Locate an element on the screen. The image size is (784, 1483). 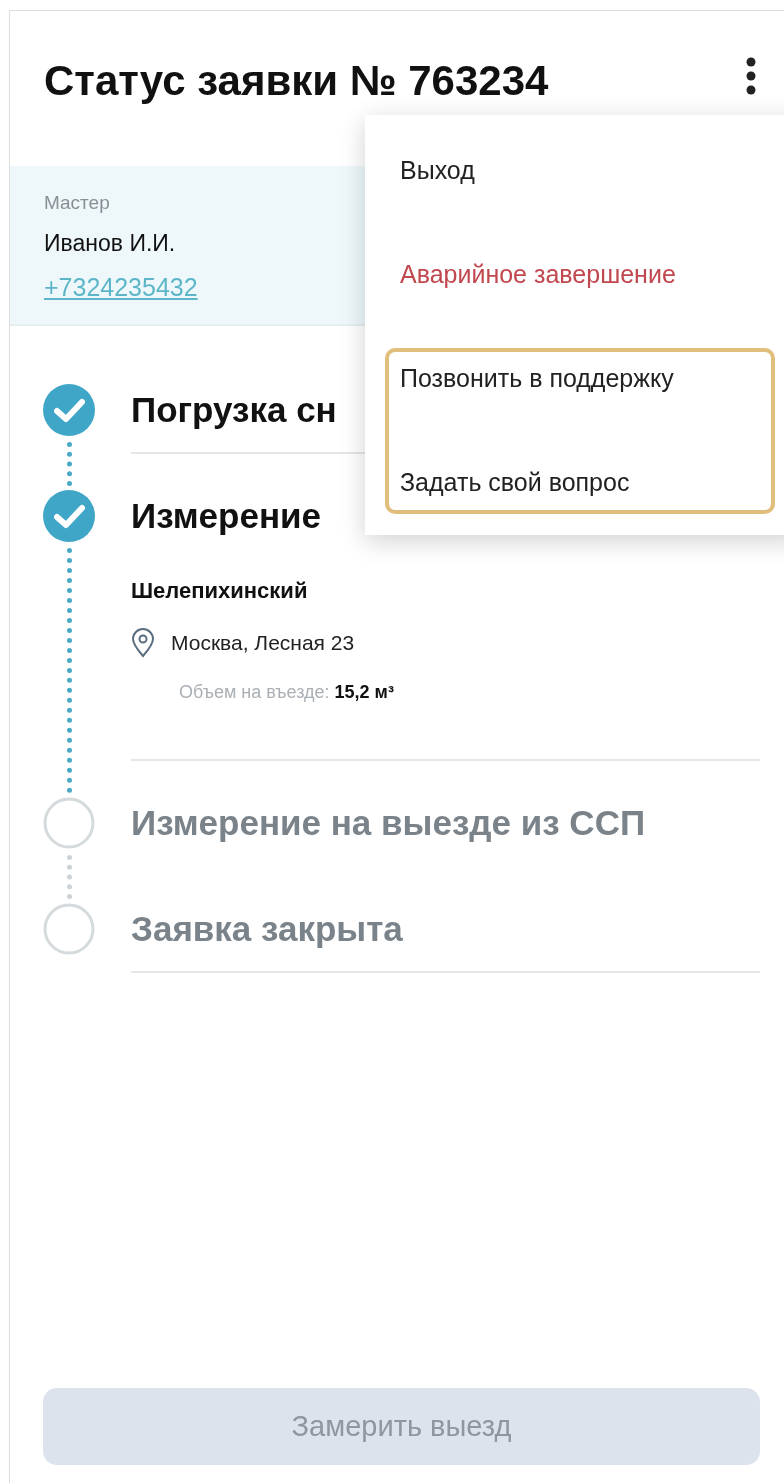
page-title: Статус заявки № 763234 is located at coordinates (296, 81).